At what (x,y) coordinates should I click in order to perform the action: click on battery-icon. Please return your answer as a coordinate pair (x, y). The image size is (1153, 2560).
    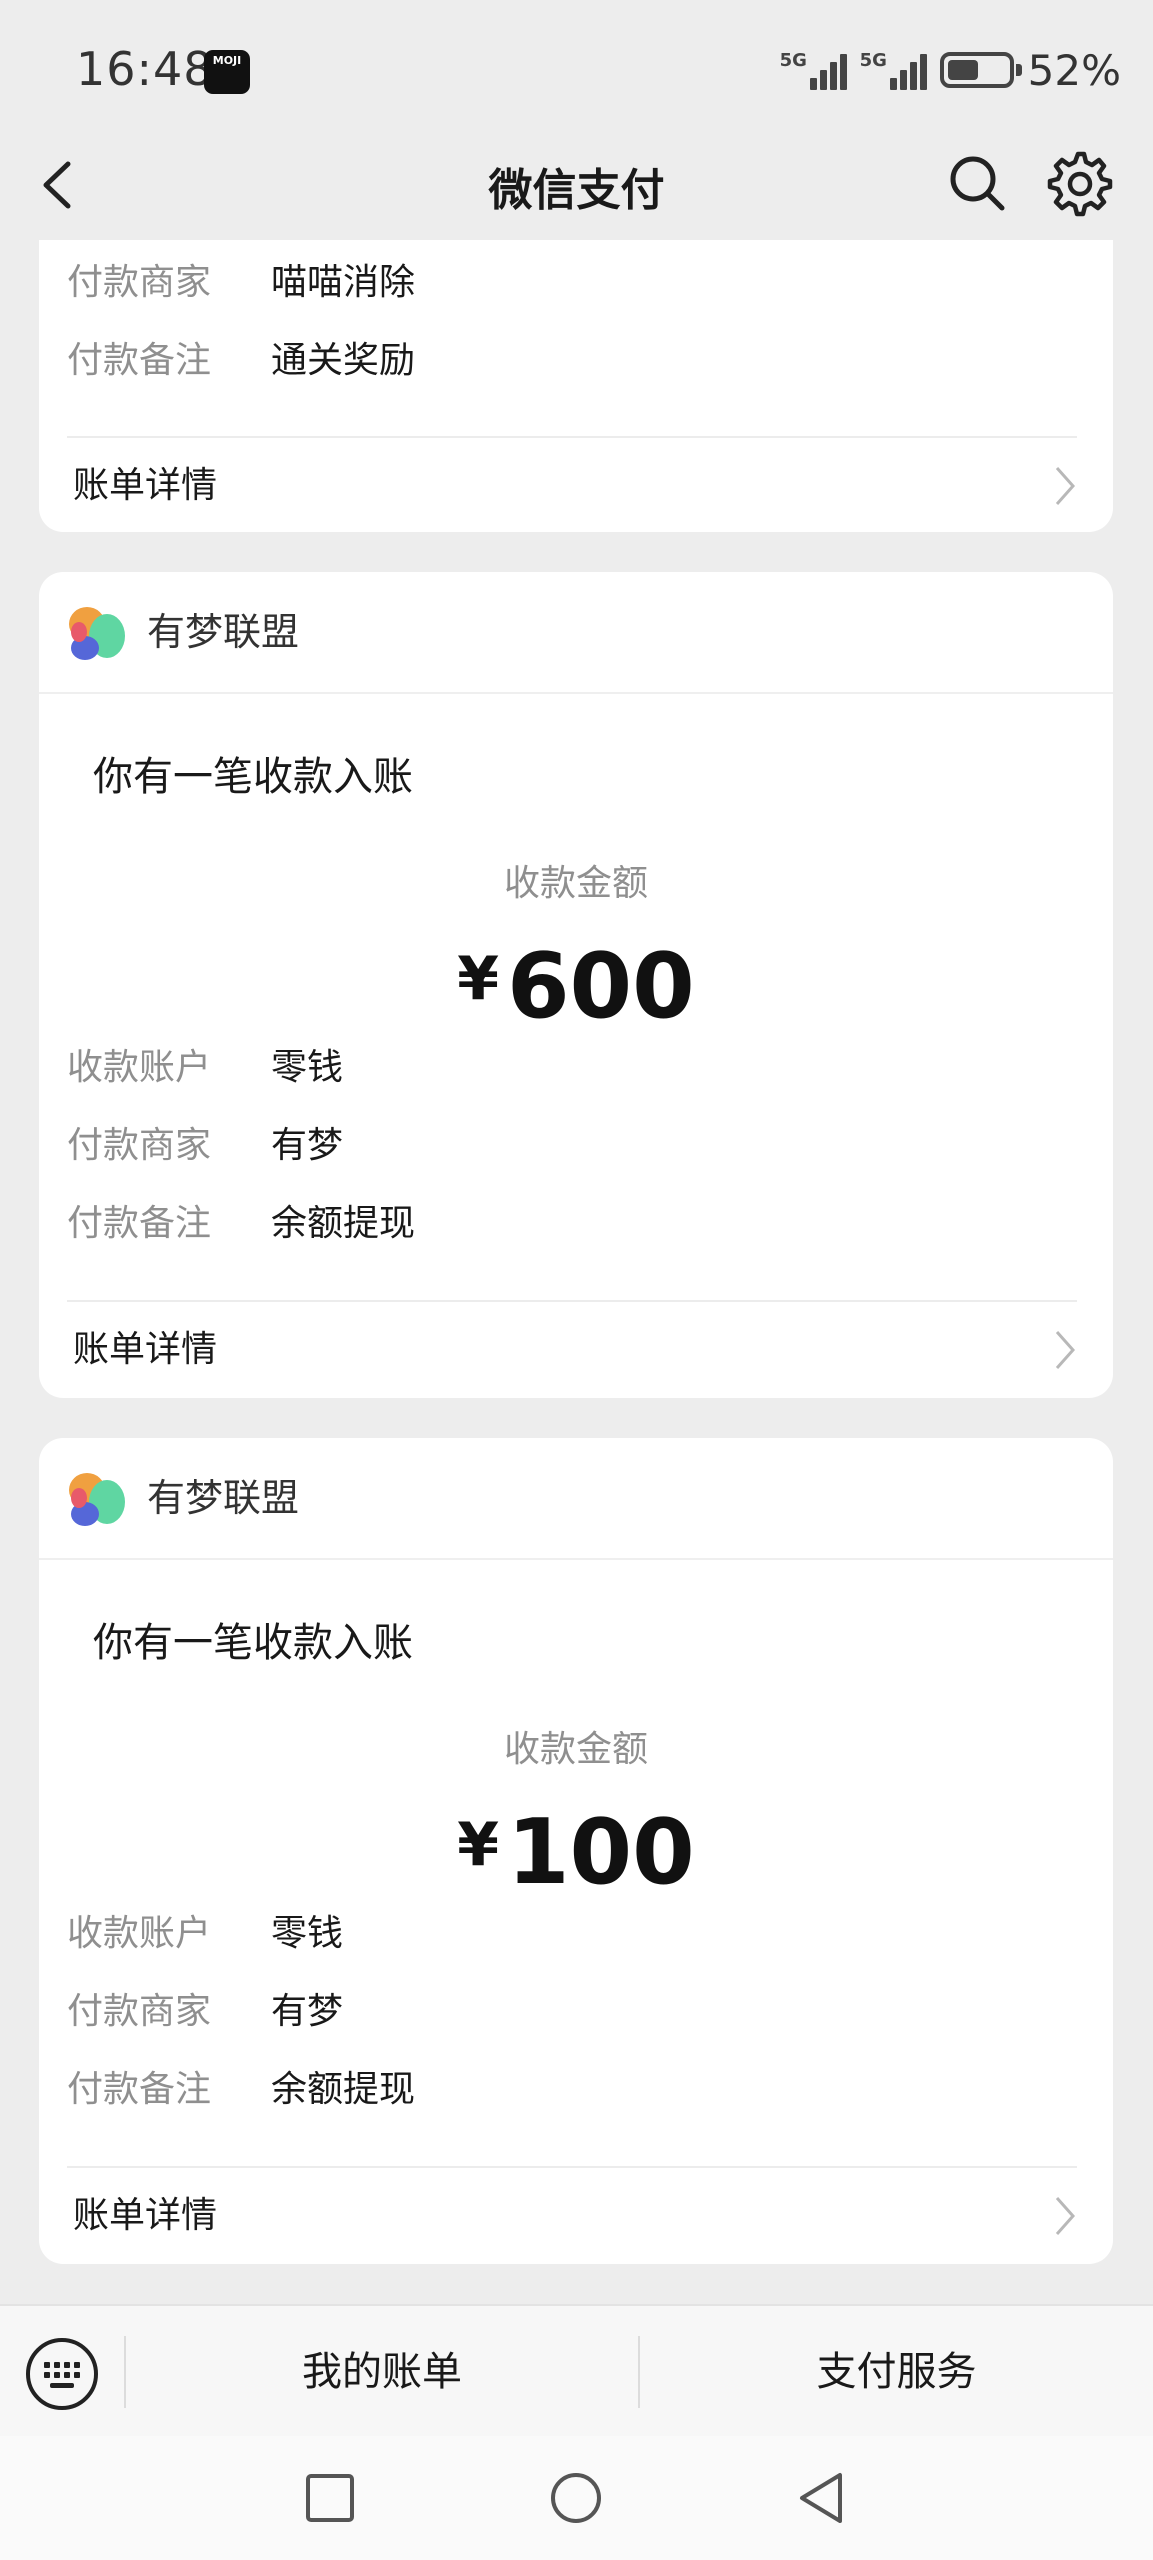
    Looking at the image, I should click on (980, 70).